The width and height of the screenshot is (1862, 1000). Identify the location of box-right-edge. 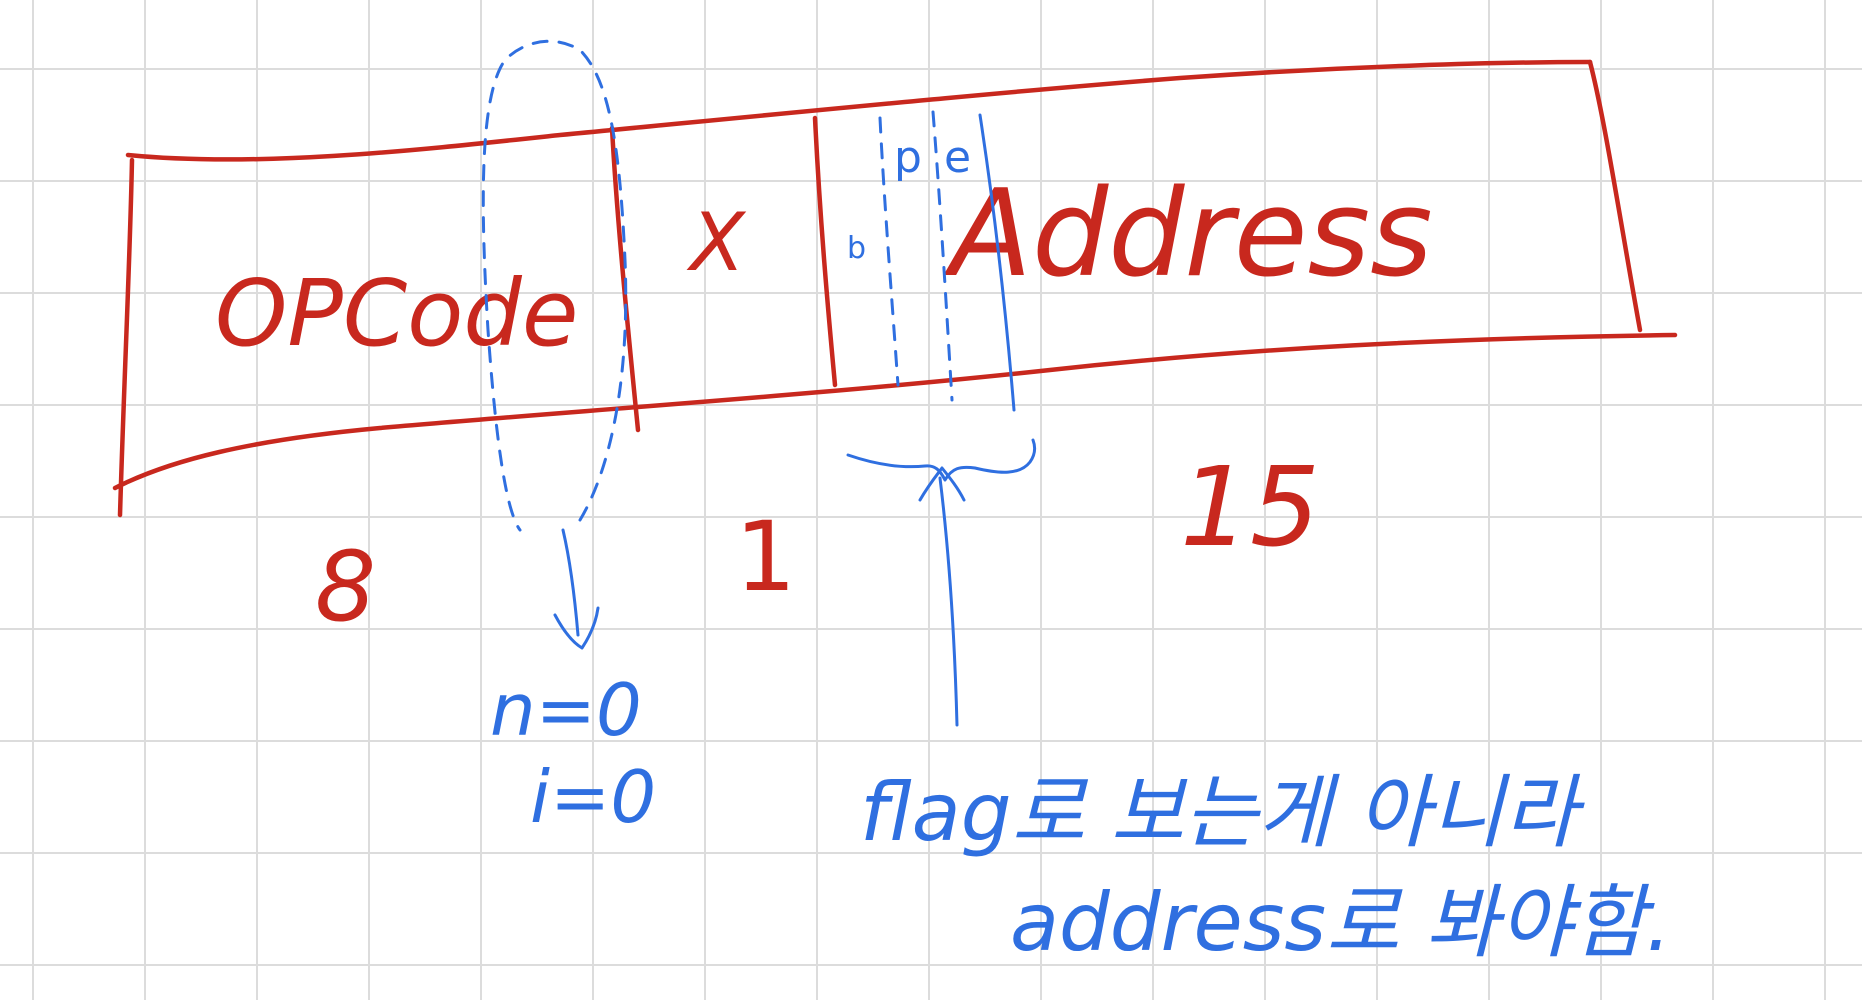
(1615, 196).